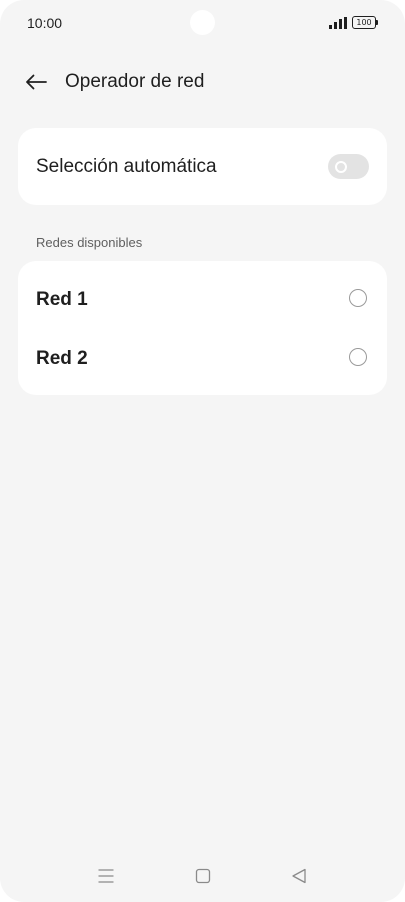 The height and width of the screenshot is (902, 405). What do you see at coordinates (202, 299) in the screenshot?
I see `network-item-red-1: Red 1` at bounding box center [202, 299].